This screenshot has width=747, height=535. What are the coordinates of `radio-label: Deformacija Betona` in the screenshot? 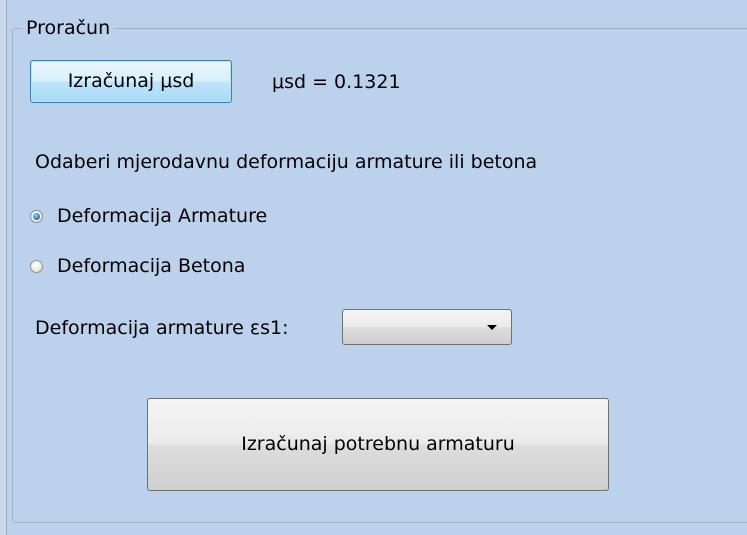 It's located at (151, 266).